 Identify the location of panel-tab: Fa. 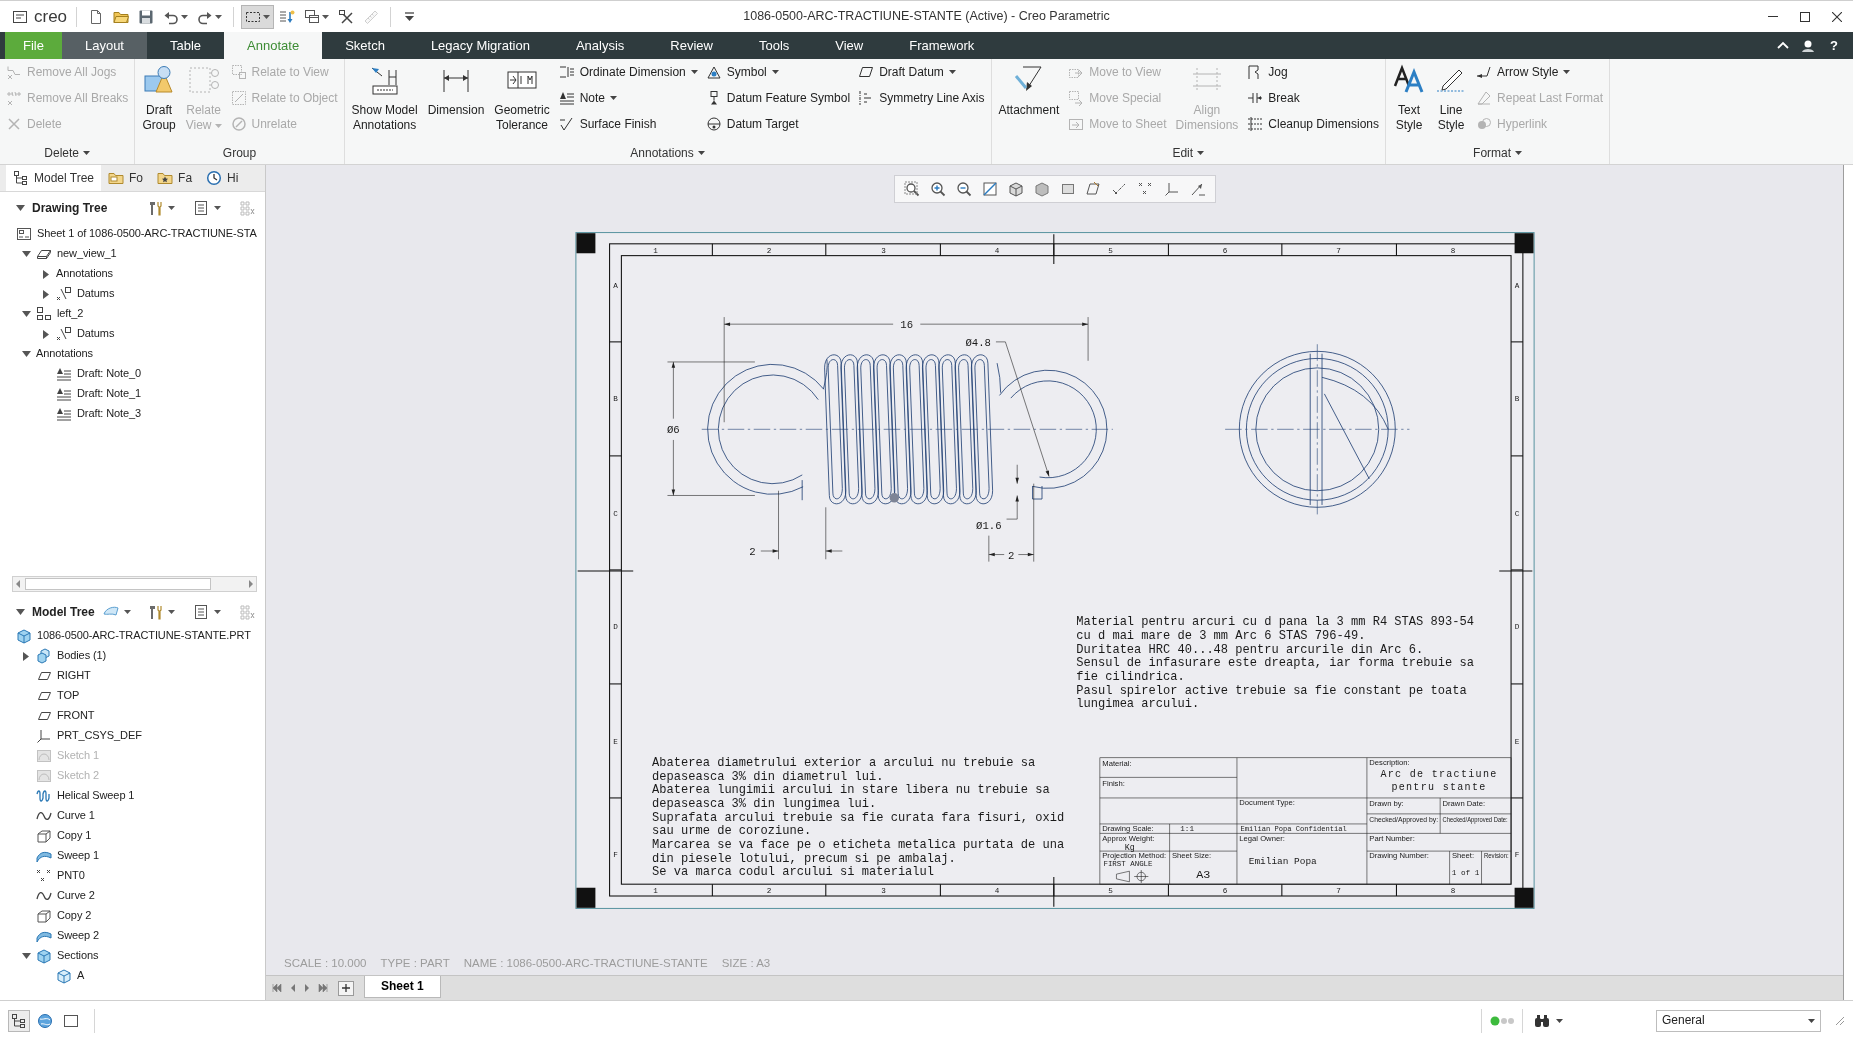
(175, 178).